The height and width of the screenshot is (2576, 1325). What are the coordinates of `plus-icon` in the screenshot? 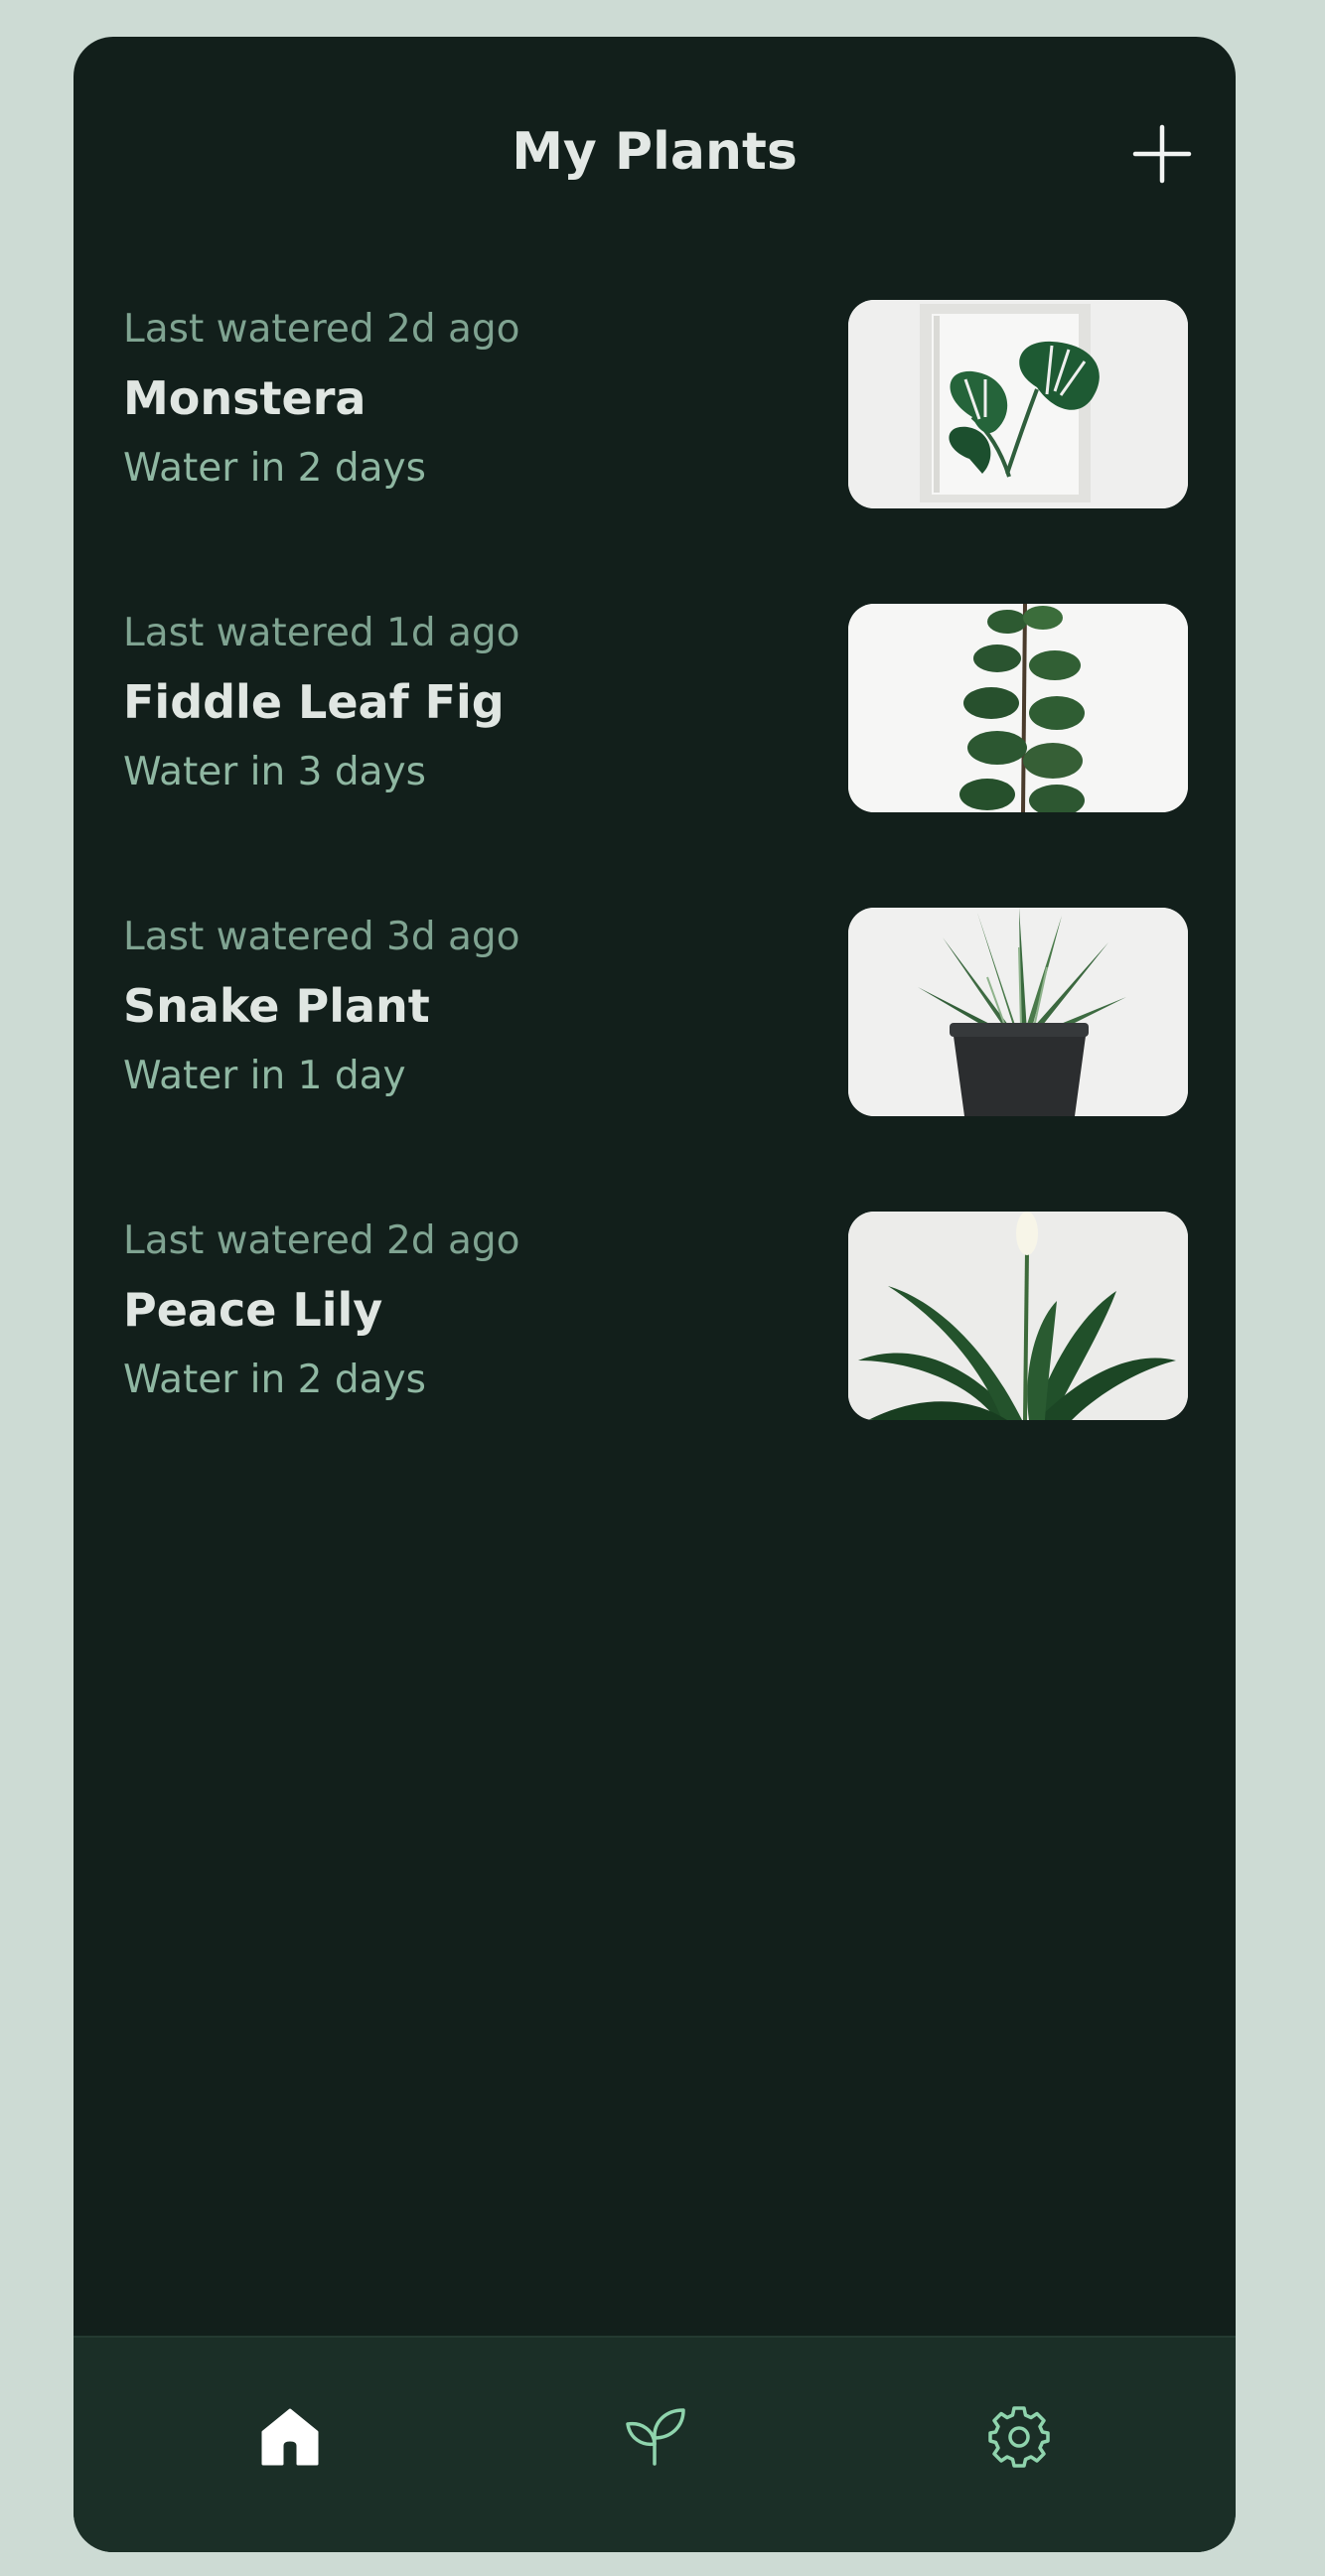 It's located at (1162, 154).